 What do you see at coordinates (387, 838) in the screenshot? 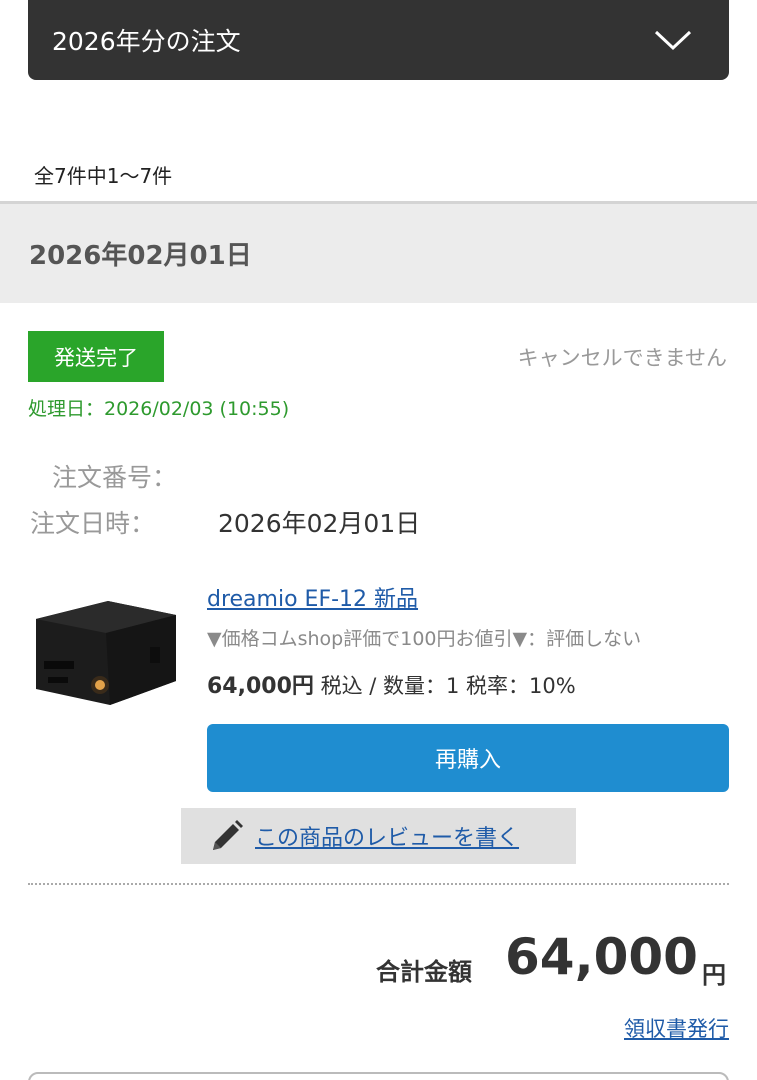
I see `write-review-label: この商品のレビューを書く` at bounding box center [387, 838].